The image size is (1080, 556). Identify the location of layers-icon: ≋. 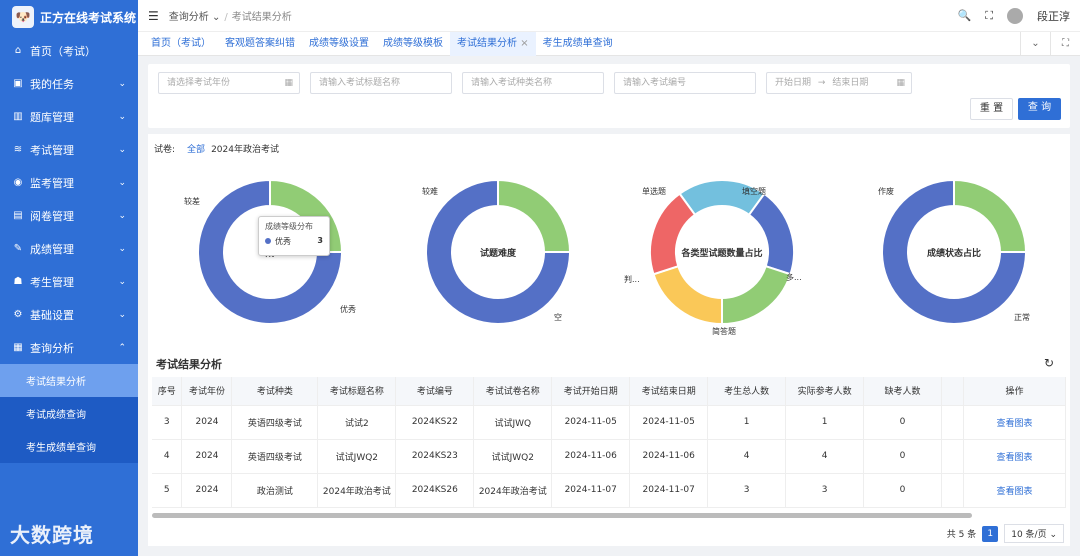
(18, 149).